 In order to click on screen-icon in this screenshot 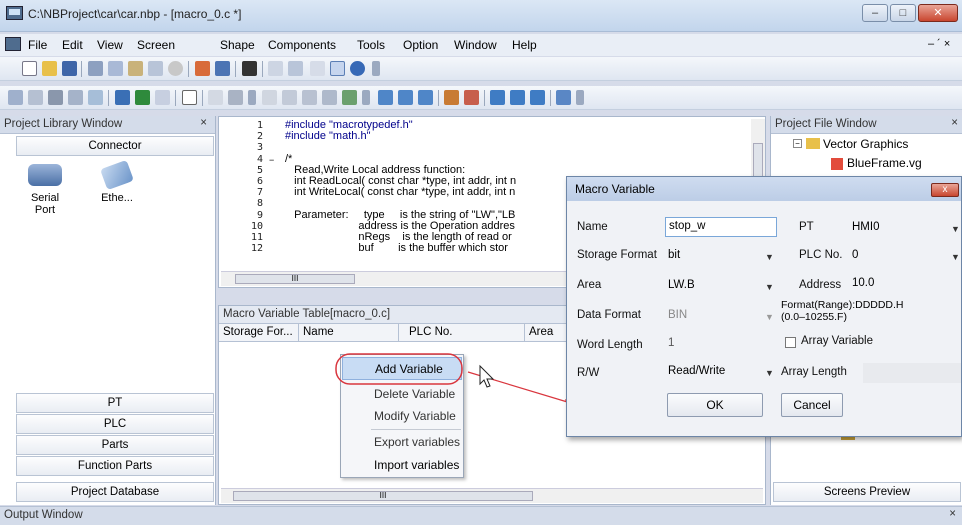, I will do `click(317, 68)`.